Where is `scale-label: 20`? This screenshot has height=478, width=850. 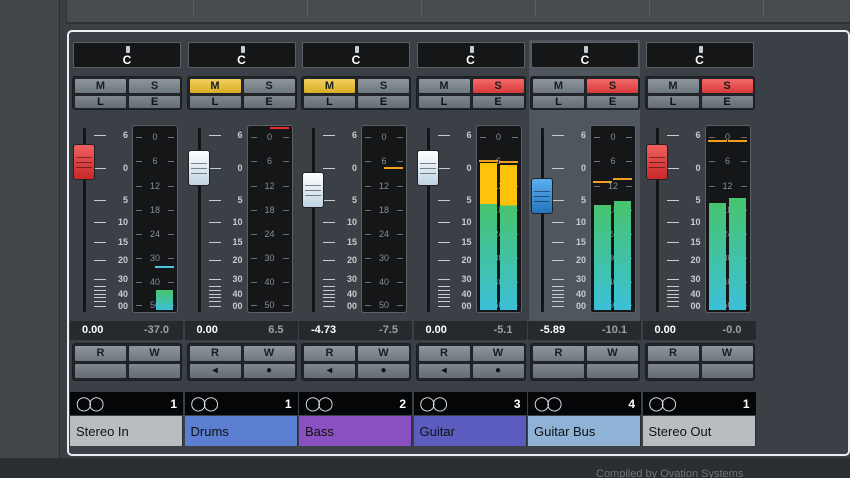 scale-label: 20 is located at coordinates (695, 260).